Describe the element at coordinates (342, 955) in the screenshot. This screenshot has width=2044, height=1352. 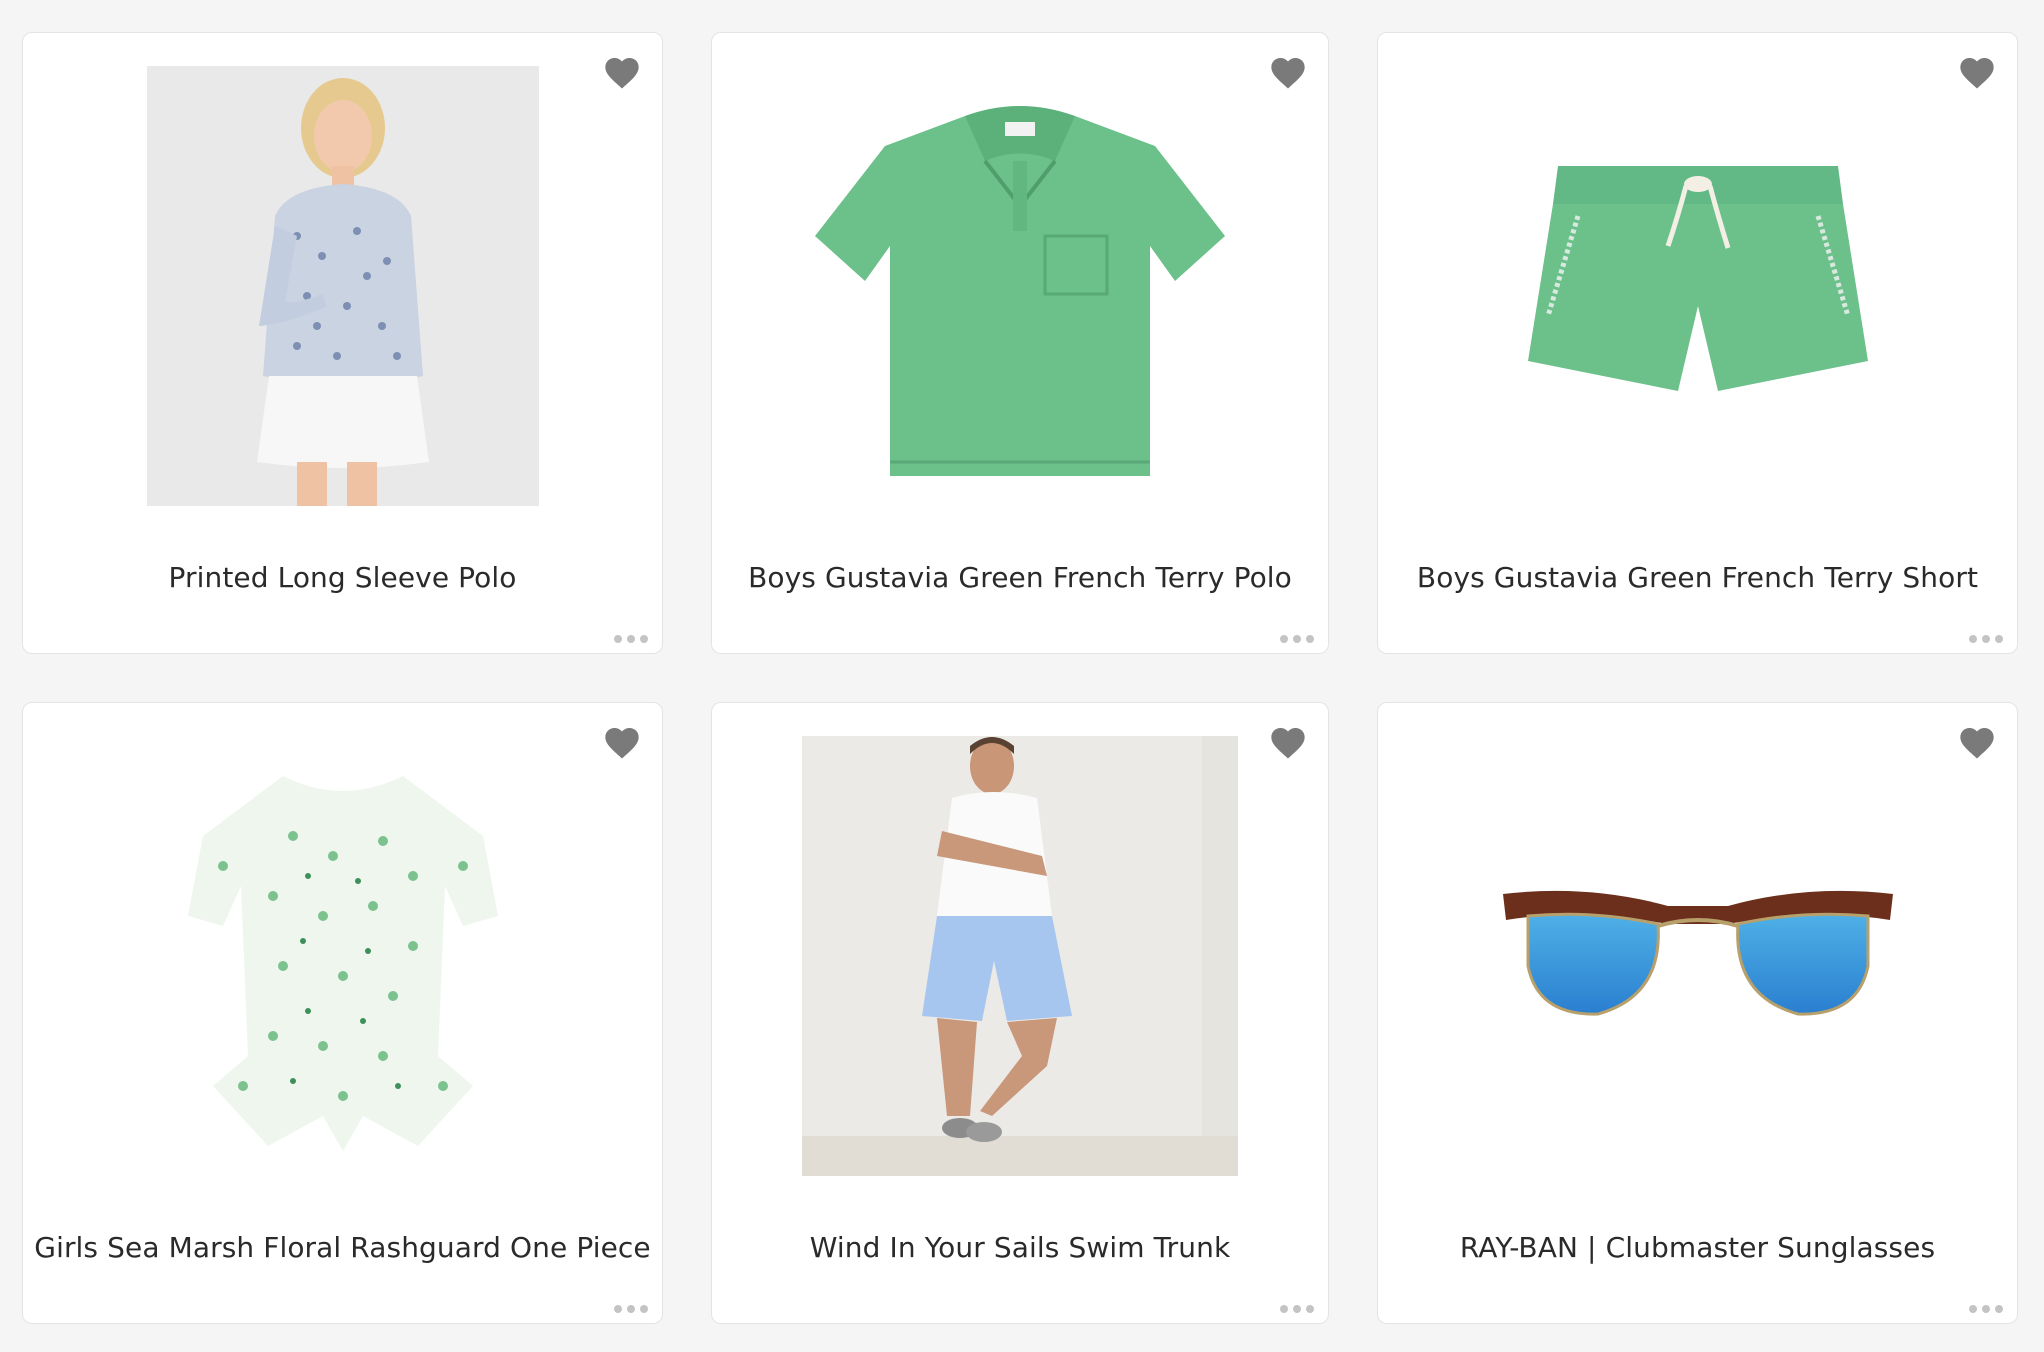
I see `floral-rashguard-photo` at that location.